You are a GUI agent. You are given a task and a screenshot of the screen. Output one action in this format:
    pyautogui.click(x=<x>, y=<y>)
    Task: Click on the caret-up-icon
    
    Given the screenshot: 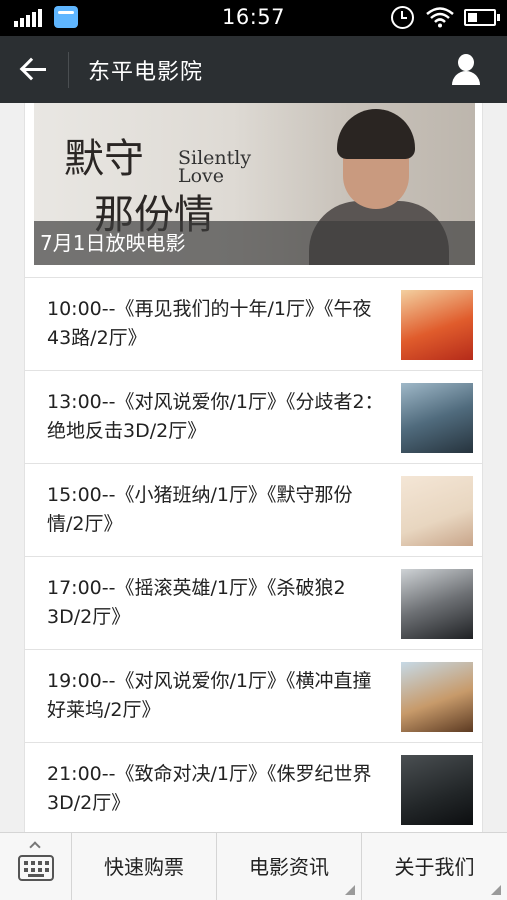 What is the action you would take?
    pyautogui.click(x=35, y=847)
    